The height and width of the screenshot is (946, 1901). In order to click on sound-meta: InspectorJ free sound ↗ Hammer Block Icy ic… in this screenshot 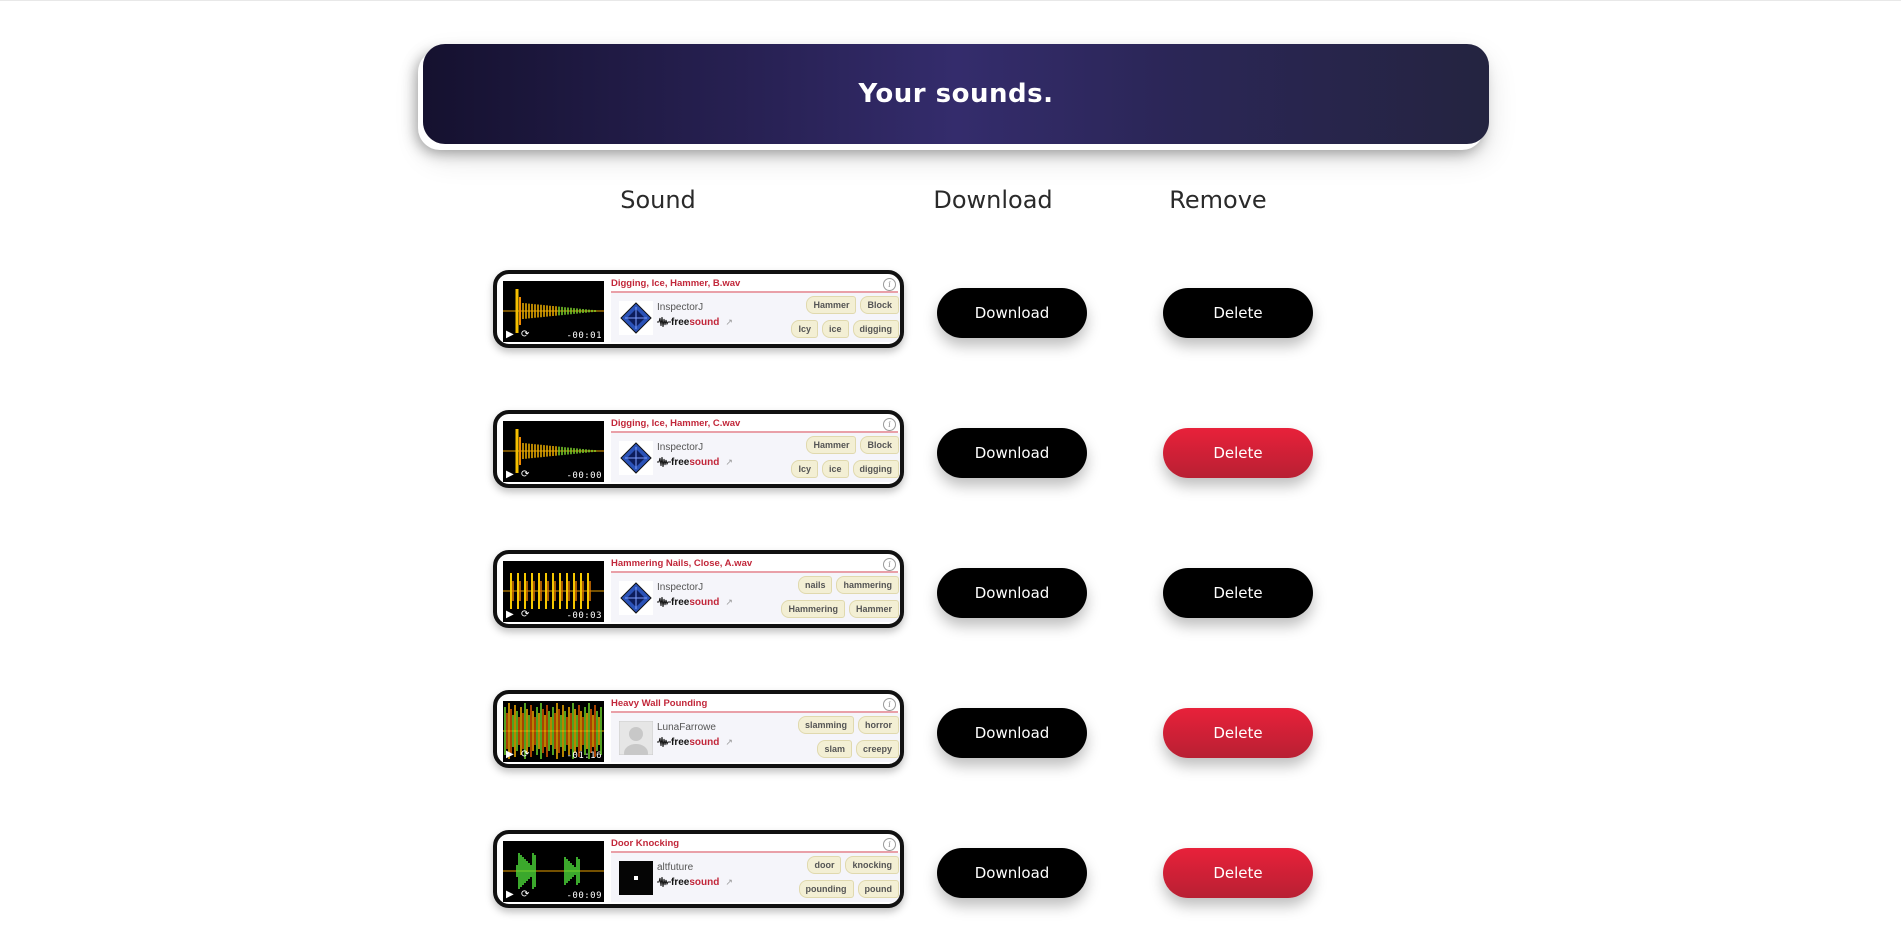, I will do `click(755, 318)`.